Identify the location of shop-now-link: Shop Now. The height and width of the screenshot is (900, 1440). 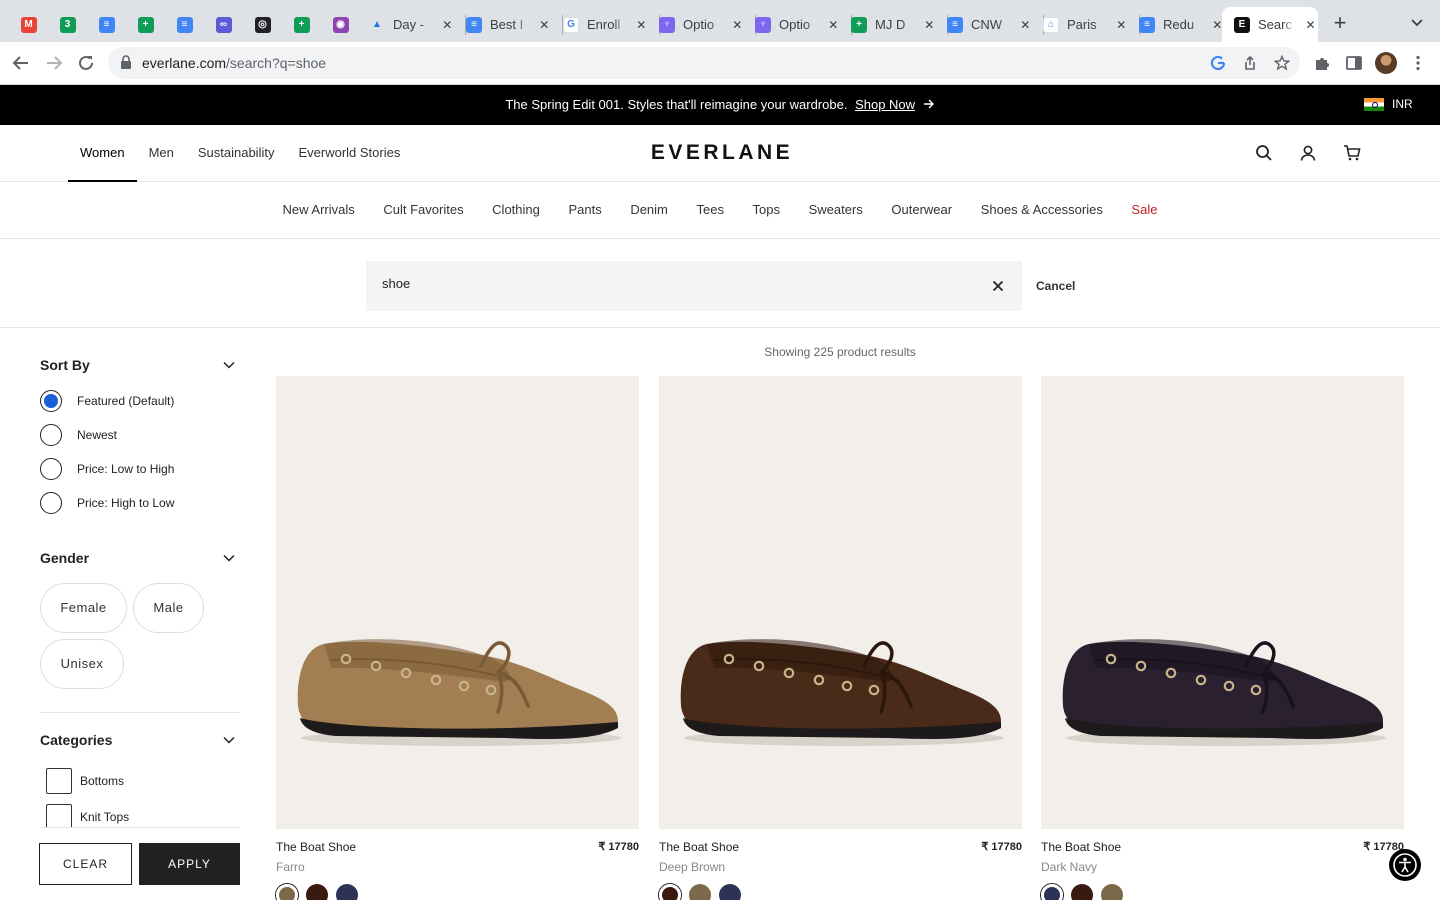
(885, 104).